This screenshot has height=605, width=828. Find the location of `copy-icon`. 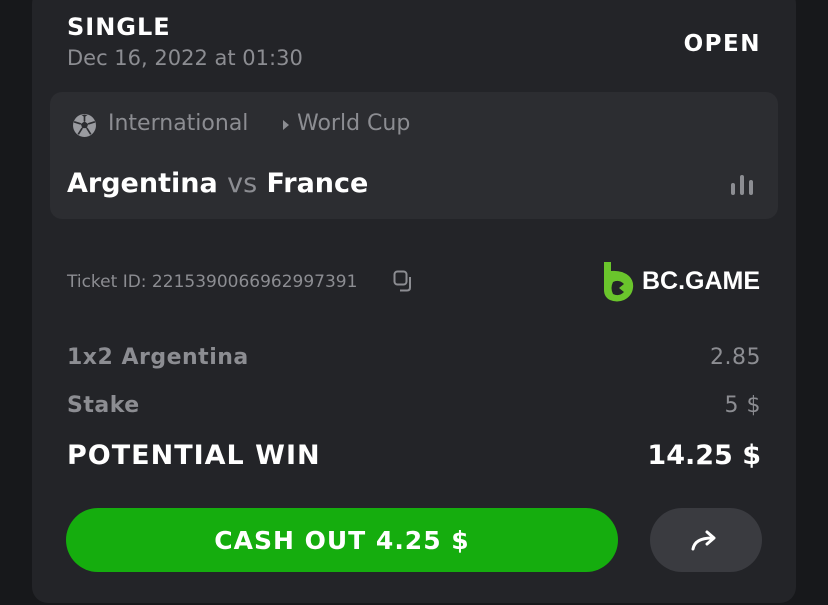

copy-icon is located at coordinates (404, 281).